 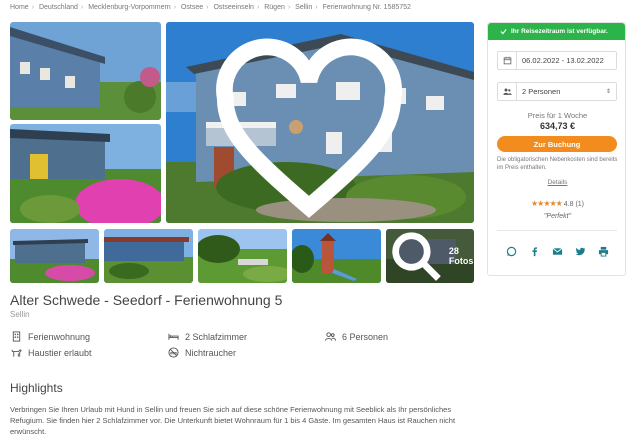 What do you see at coordinates (20, 314) in the screenshot?
I see `listing-location: Sellin` at bounding box center [20, 314].